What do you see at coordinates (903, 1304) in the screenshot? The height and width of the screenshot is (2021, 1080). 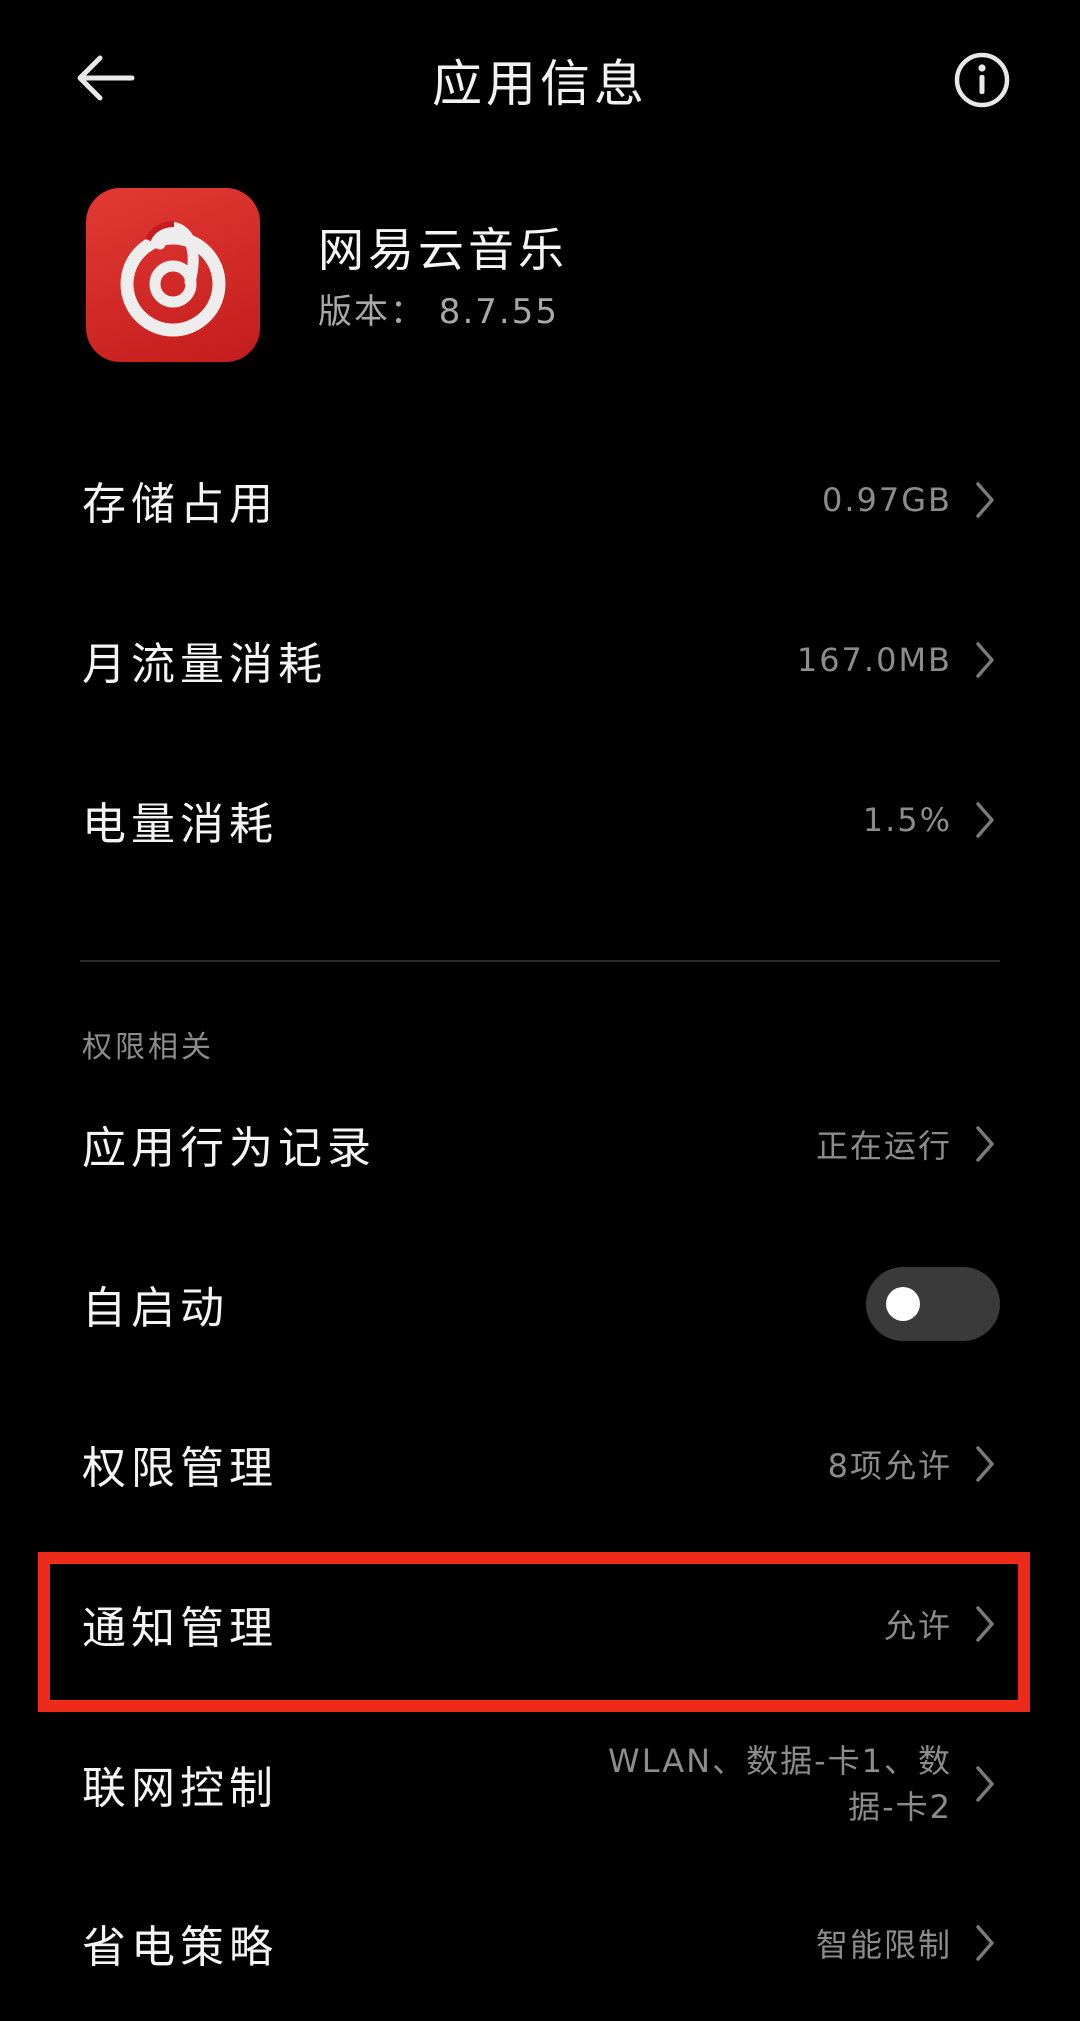 I see `toggle-knob` at bounding box center [903, 1304].